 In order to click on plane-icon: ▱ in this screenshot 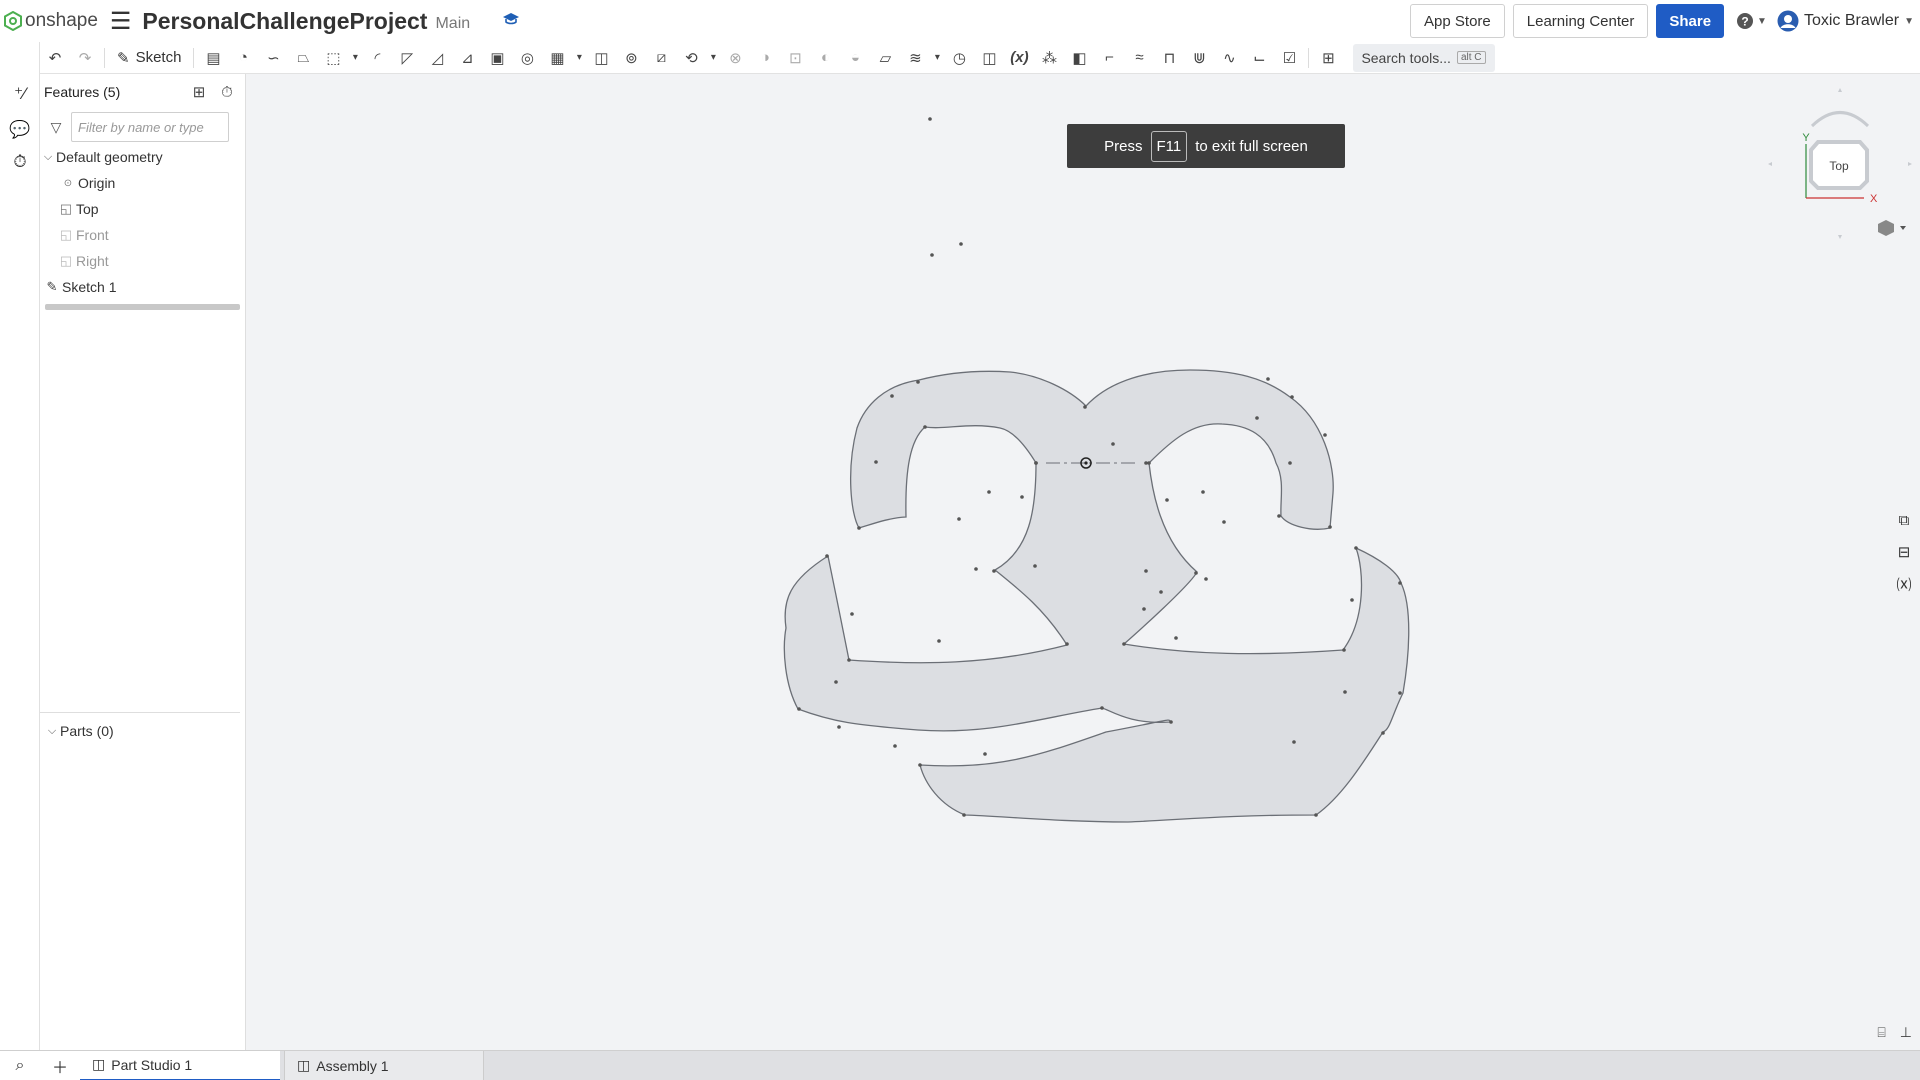, I will do `click(885, 58)`.